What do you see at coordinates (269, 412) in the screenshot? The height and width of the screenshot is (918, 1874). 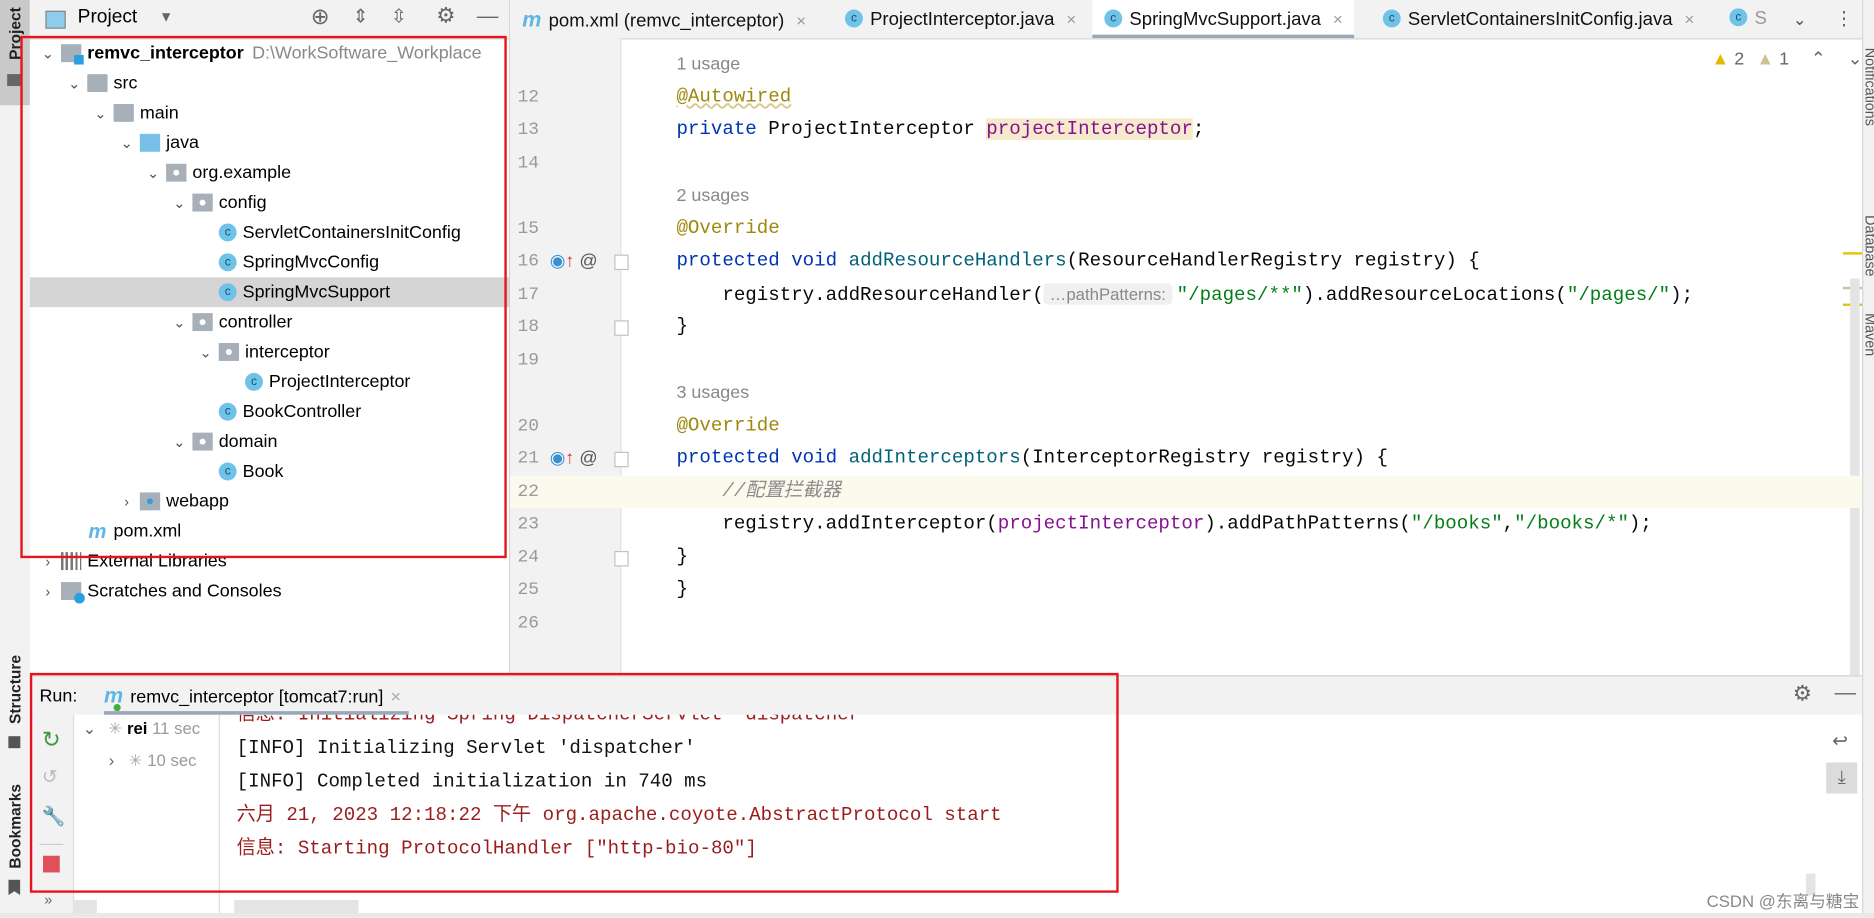 I see `tree-item: BookController` at bounding box center [269, 412].